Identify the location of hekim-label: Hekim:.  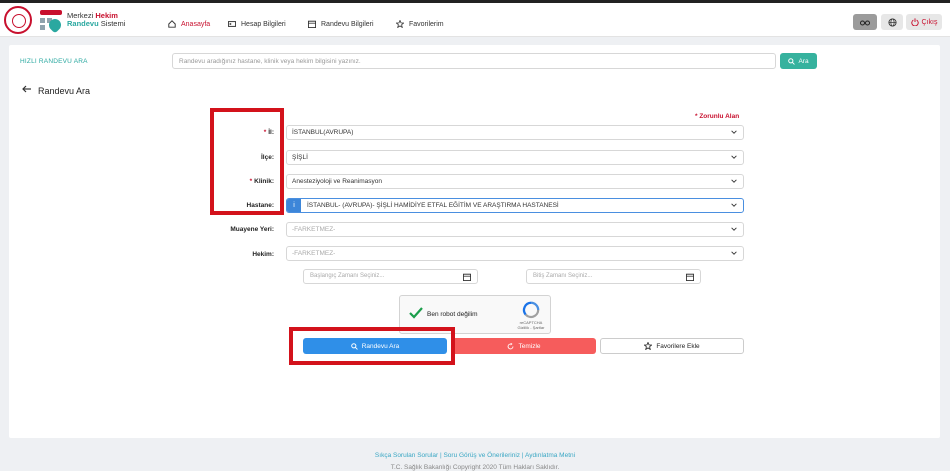
(263, 254).